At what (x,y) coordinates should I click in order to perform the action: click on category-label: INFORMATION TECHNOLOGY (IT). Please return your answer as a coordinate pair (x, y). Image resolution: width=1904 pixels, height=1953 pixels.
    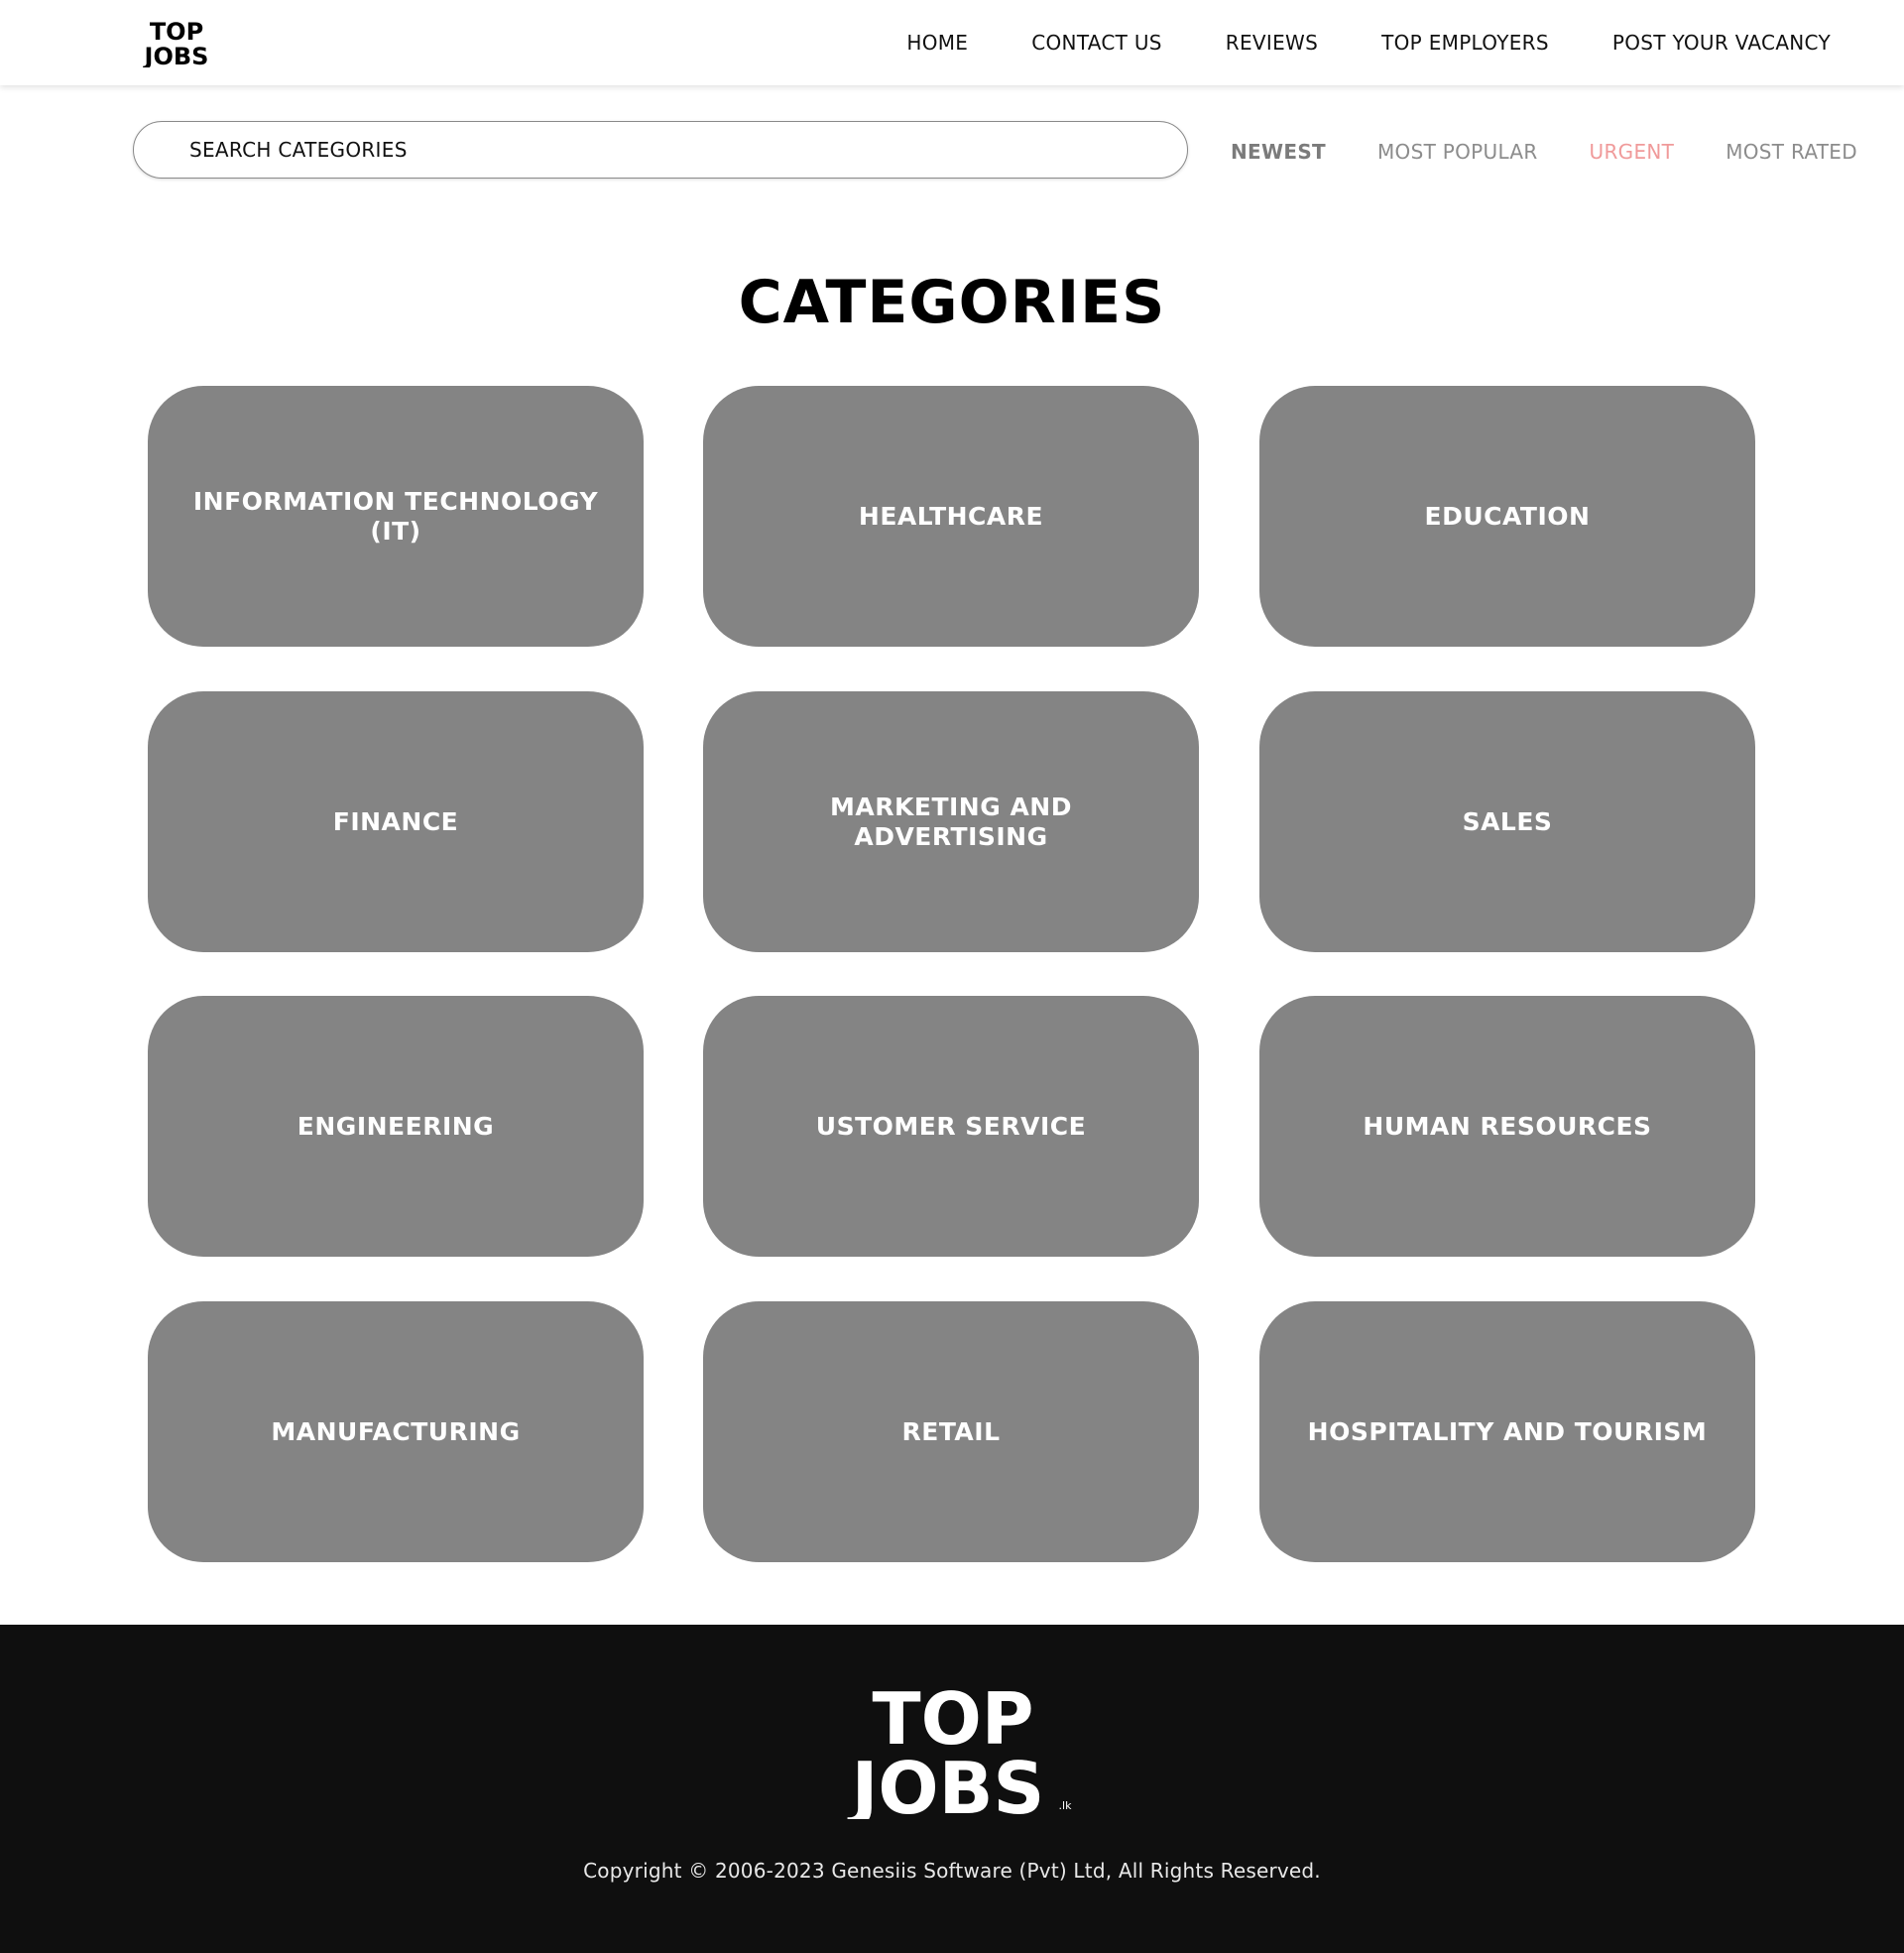
    Looking at the image, I should click on (395, 516).